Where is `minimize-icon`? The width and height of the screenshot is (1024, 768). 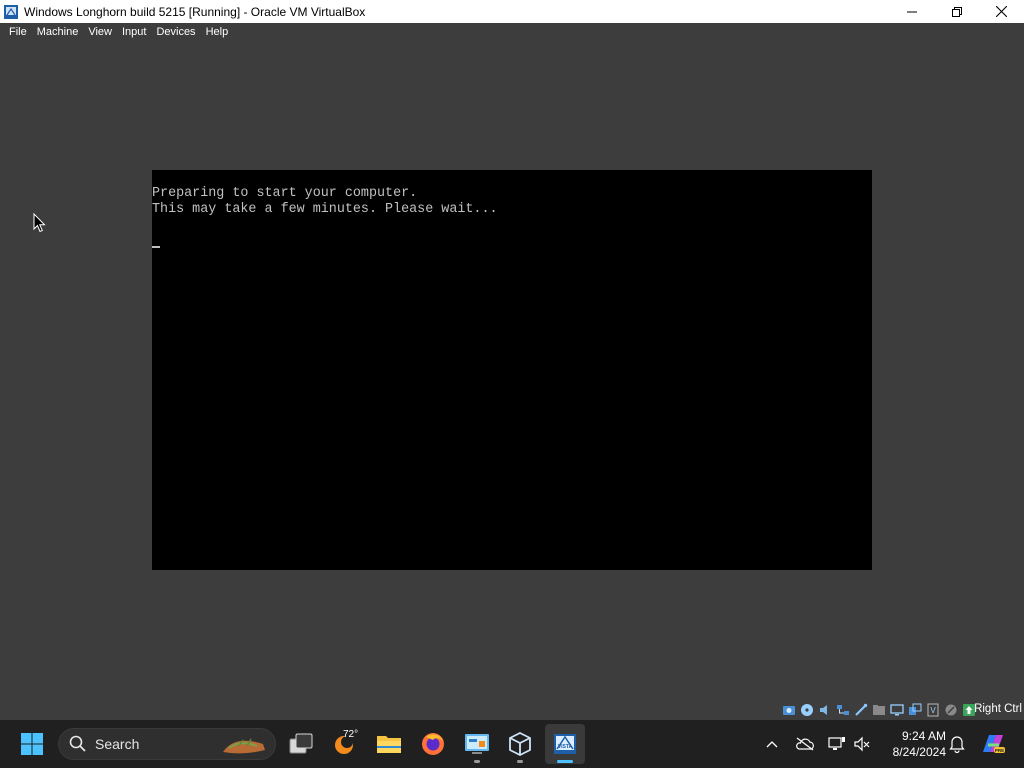
minimize-icon is located at coordinates (911, 11).